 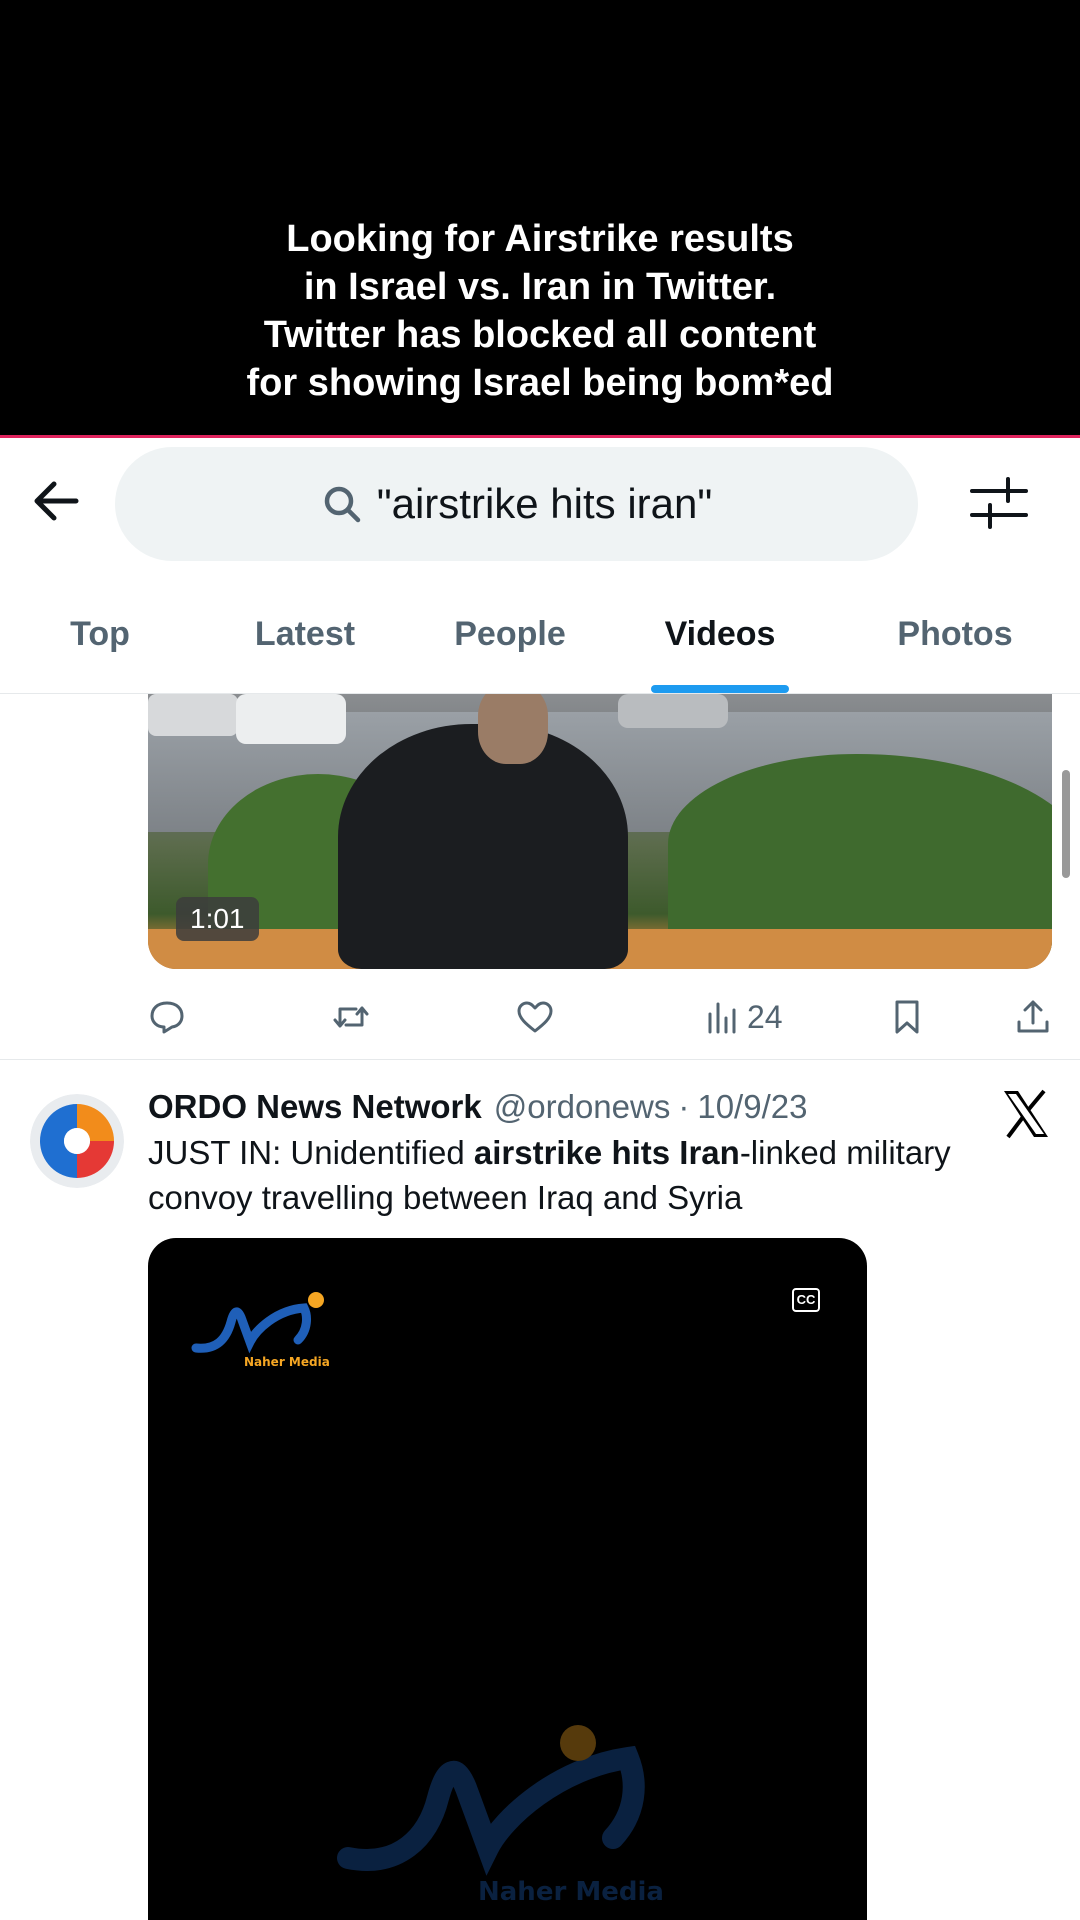 I want to click on closed-captions-button: CC, so click(x=806, y=1300).